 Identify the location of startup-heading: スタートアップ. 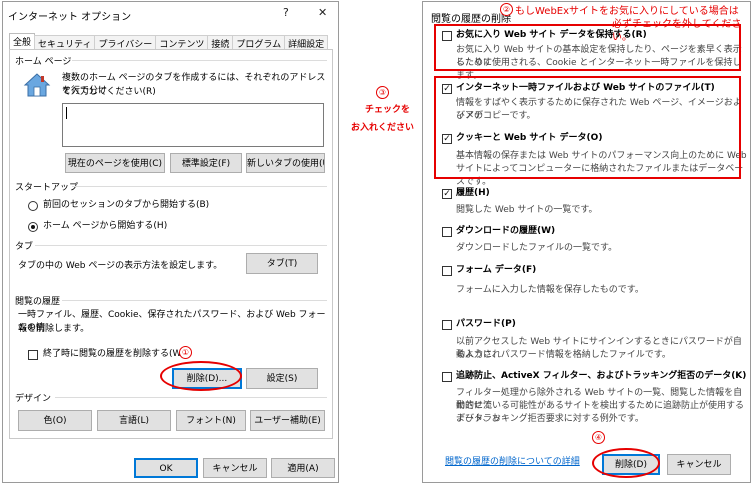
(47, 188).